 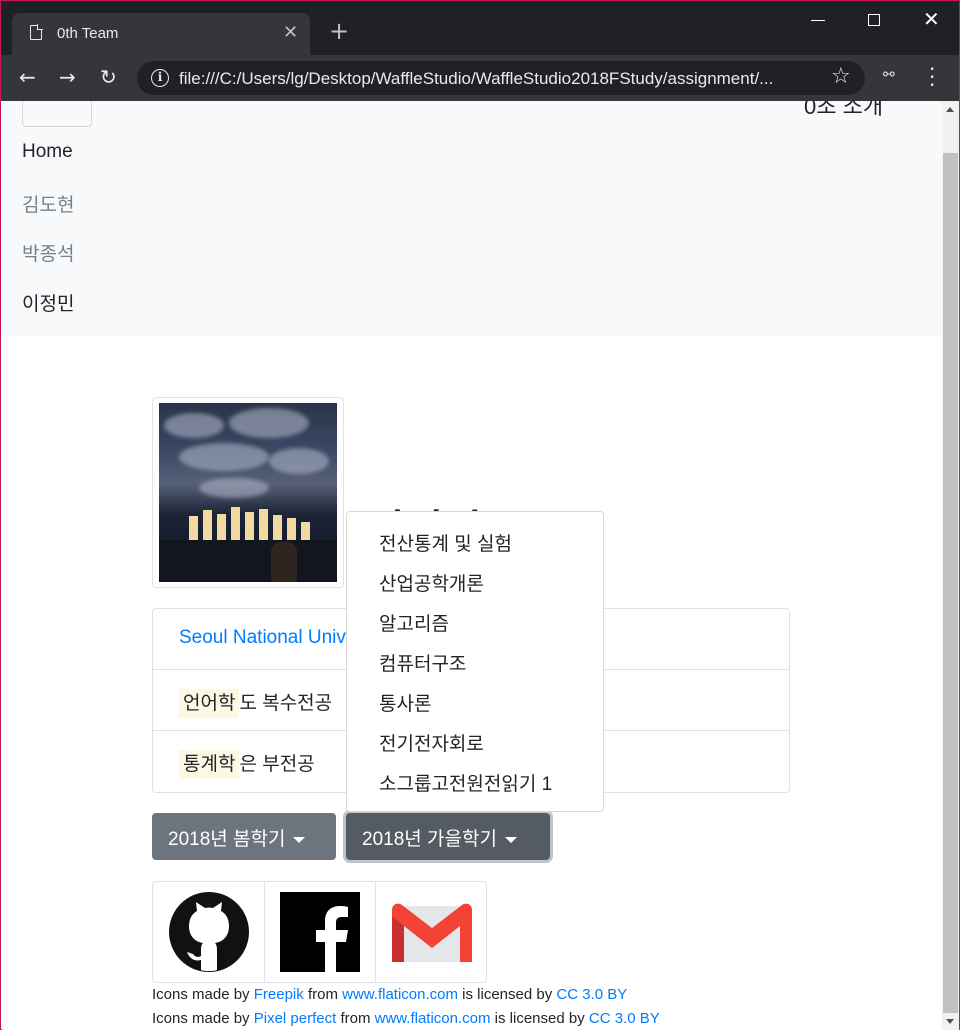 I want to click on vertical-scrollbar, so click(x=950, y=565).